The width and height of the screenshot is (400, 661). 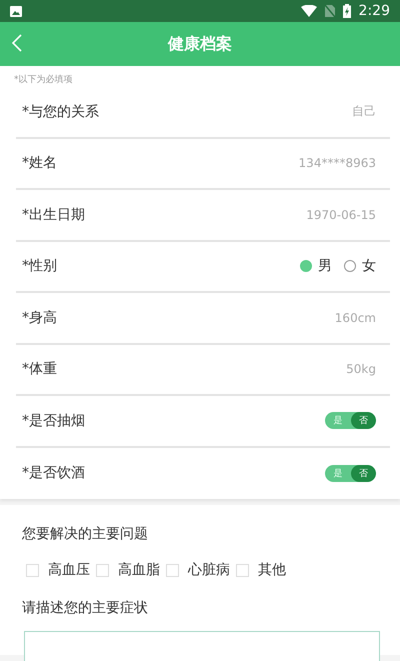 What do you see at coordinates (54, 421) in the screenshot?
I see `field-label: *是否抽烟` at bounding box center [54, 421].